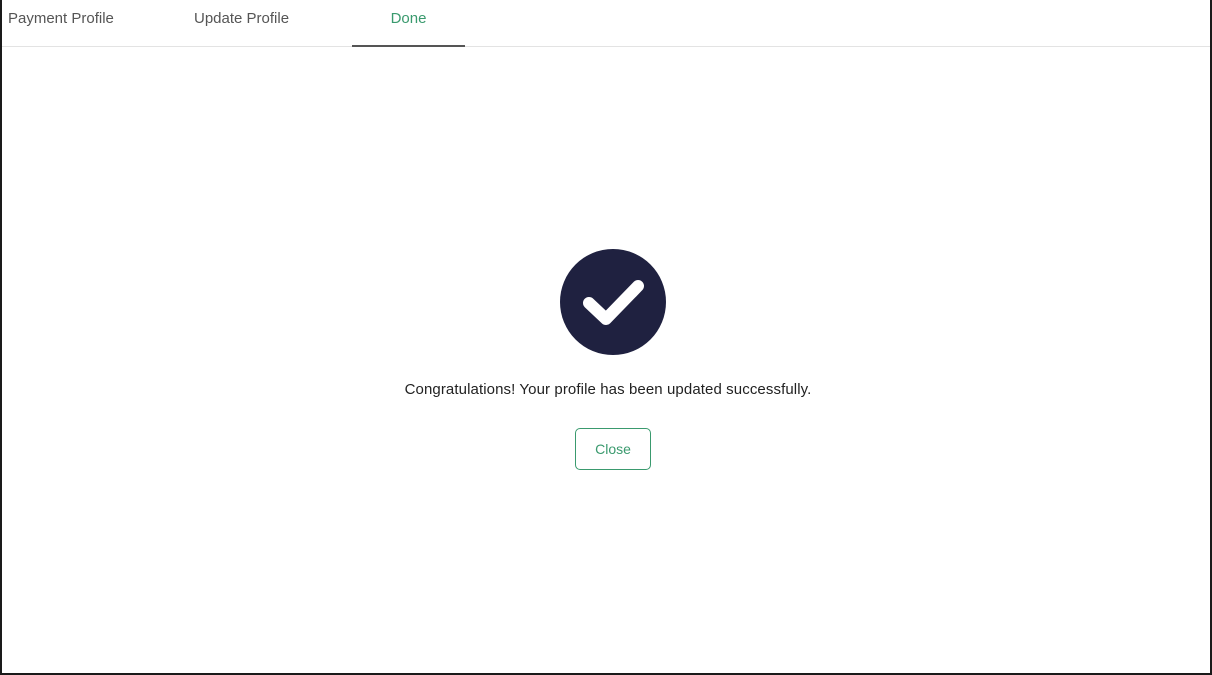 Image resolution: width=1212 pixels, height=675 pixels. What do you see at coordinates (408, 46) in the screenshot?
I see `active-tab-indicator` at bounding box center [408, 46].